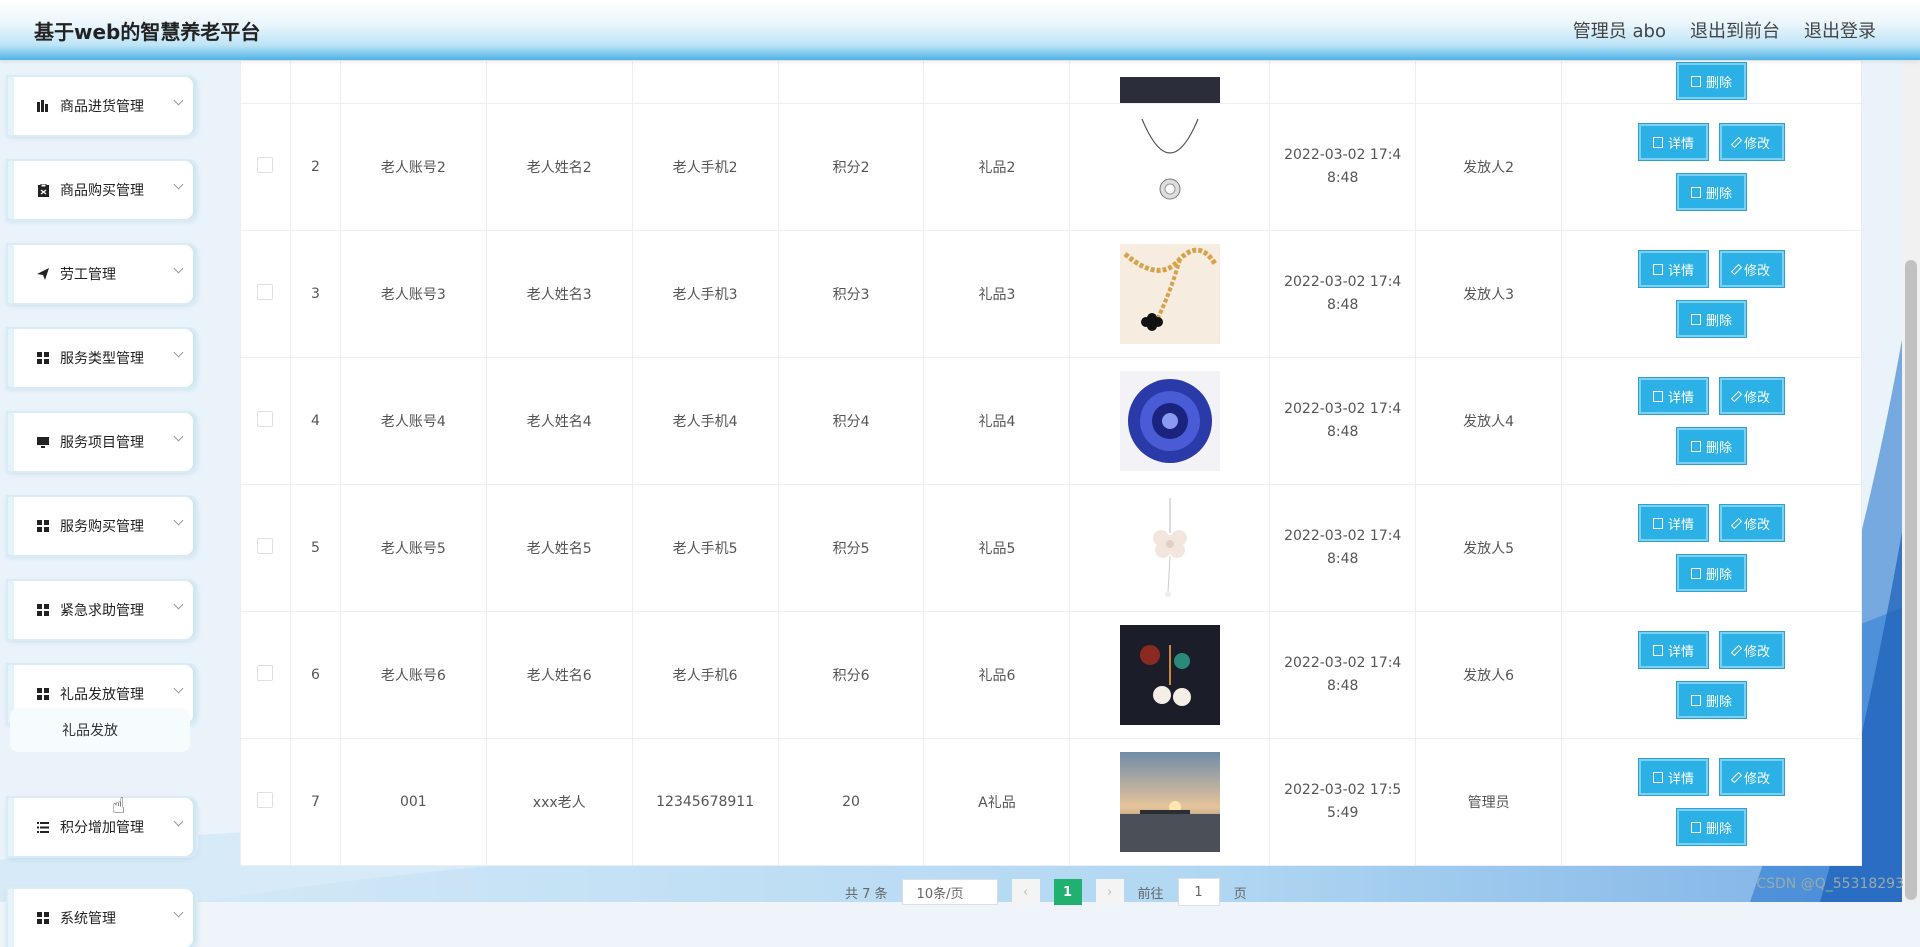  Describe the element at coordinates (119, 806) in the screenshot. I see `hand-cursor-icon: ☝` at that location.